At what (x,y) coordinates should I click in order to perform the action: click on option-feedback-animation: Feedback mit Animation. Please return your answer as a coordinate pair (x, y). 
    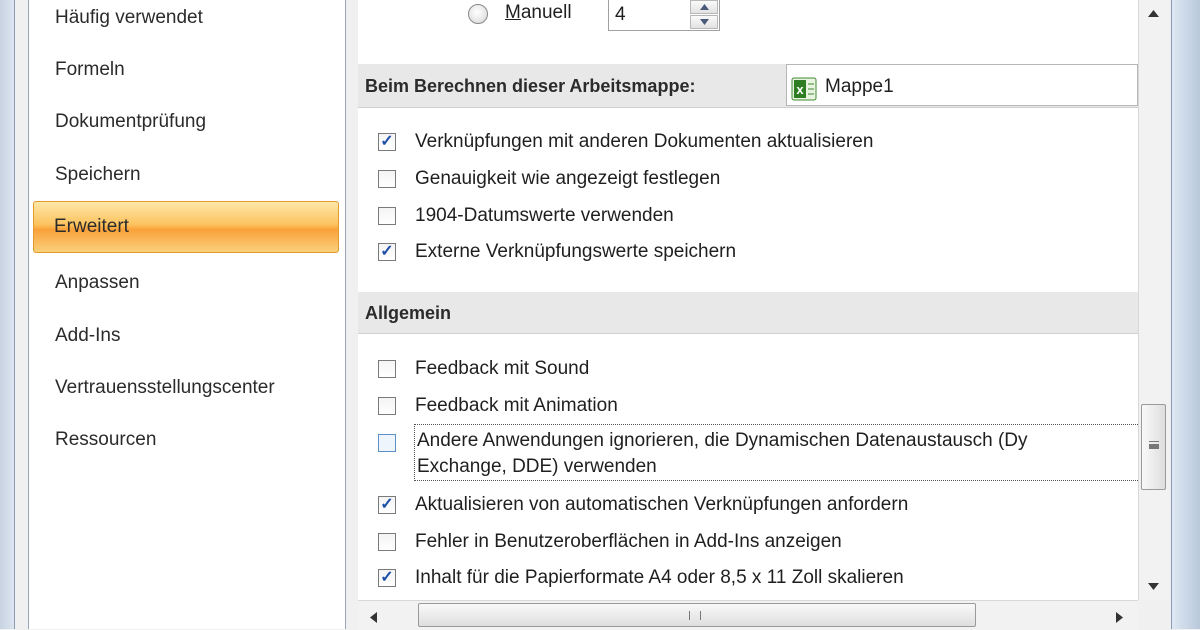
    Looking at the image, I should click on (498, 406).